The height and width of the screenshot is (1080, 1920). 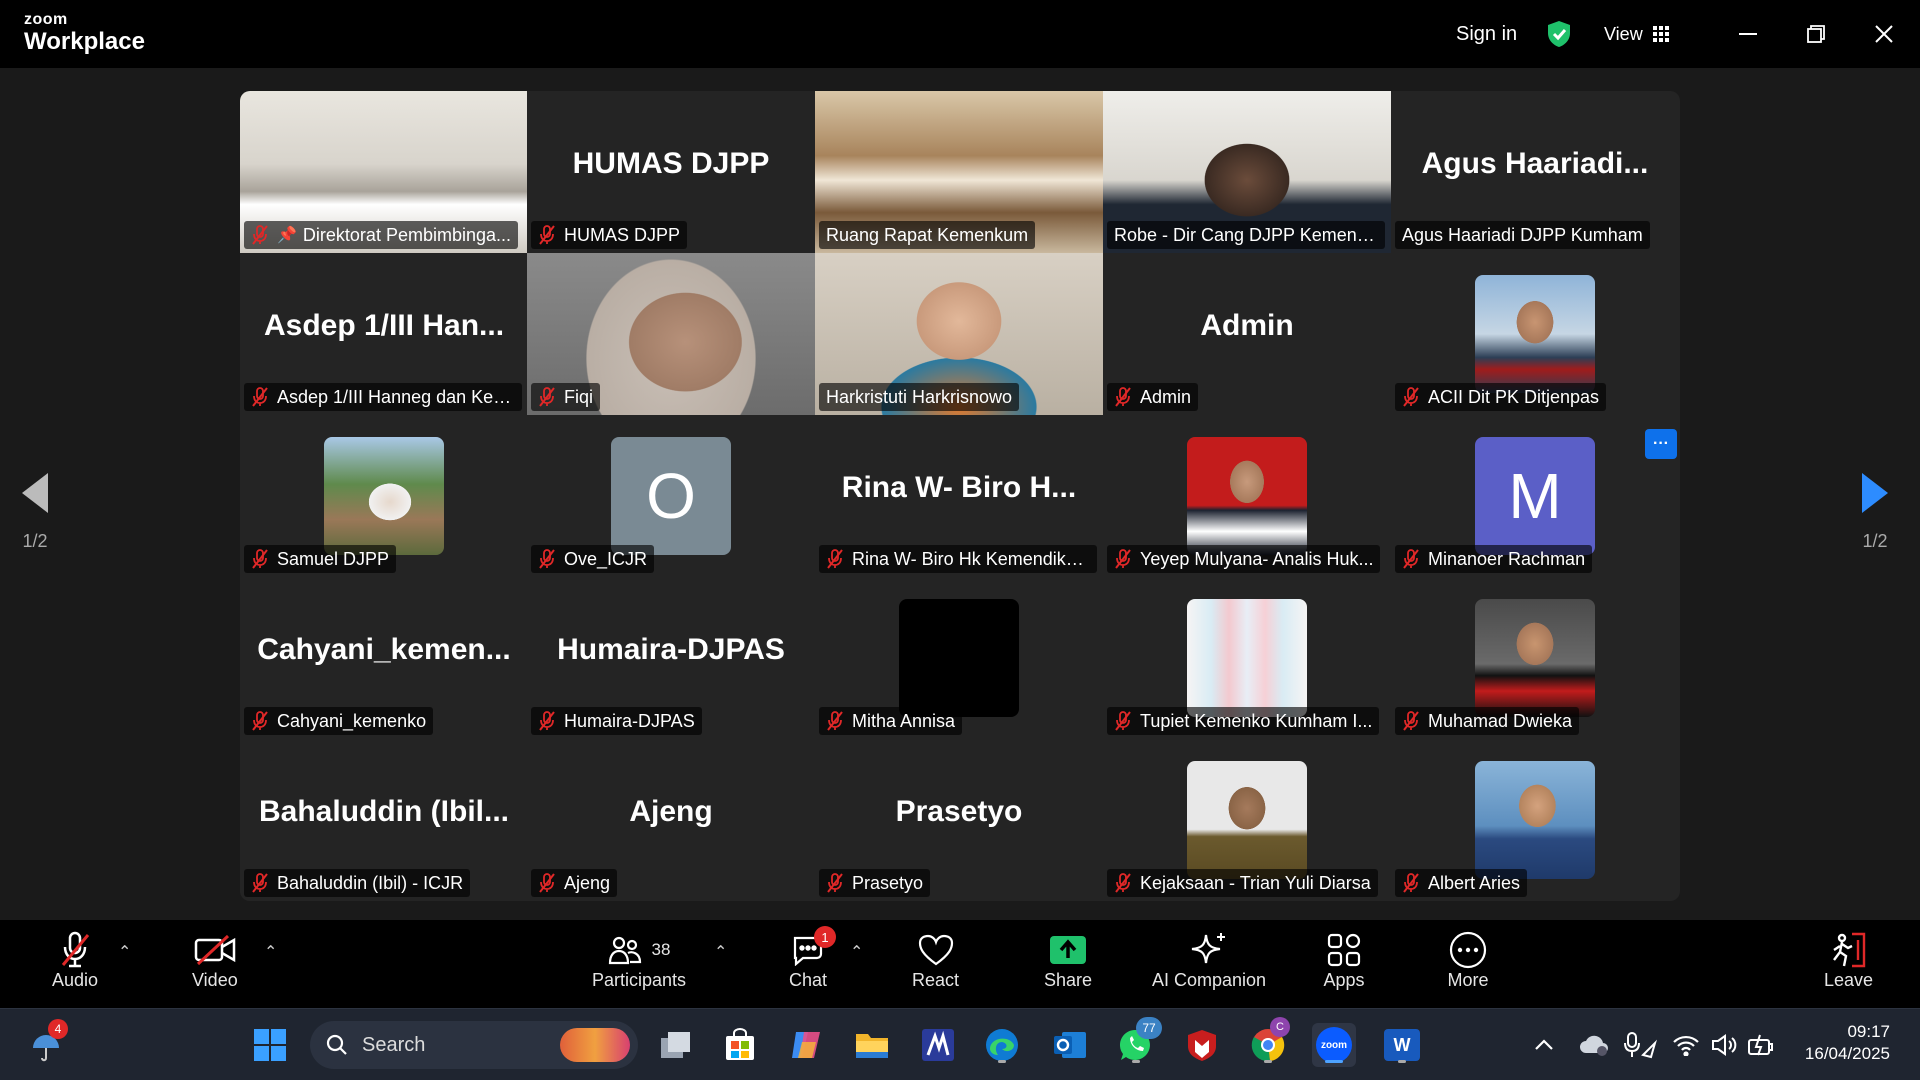 I want to click on participant-tile: Albert Aries, so click(x=1535, y=820).